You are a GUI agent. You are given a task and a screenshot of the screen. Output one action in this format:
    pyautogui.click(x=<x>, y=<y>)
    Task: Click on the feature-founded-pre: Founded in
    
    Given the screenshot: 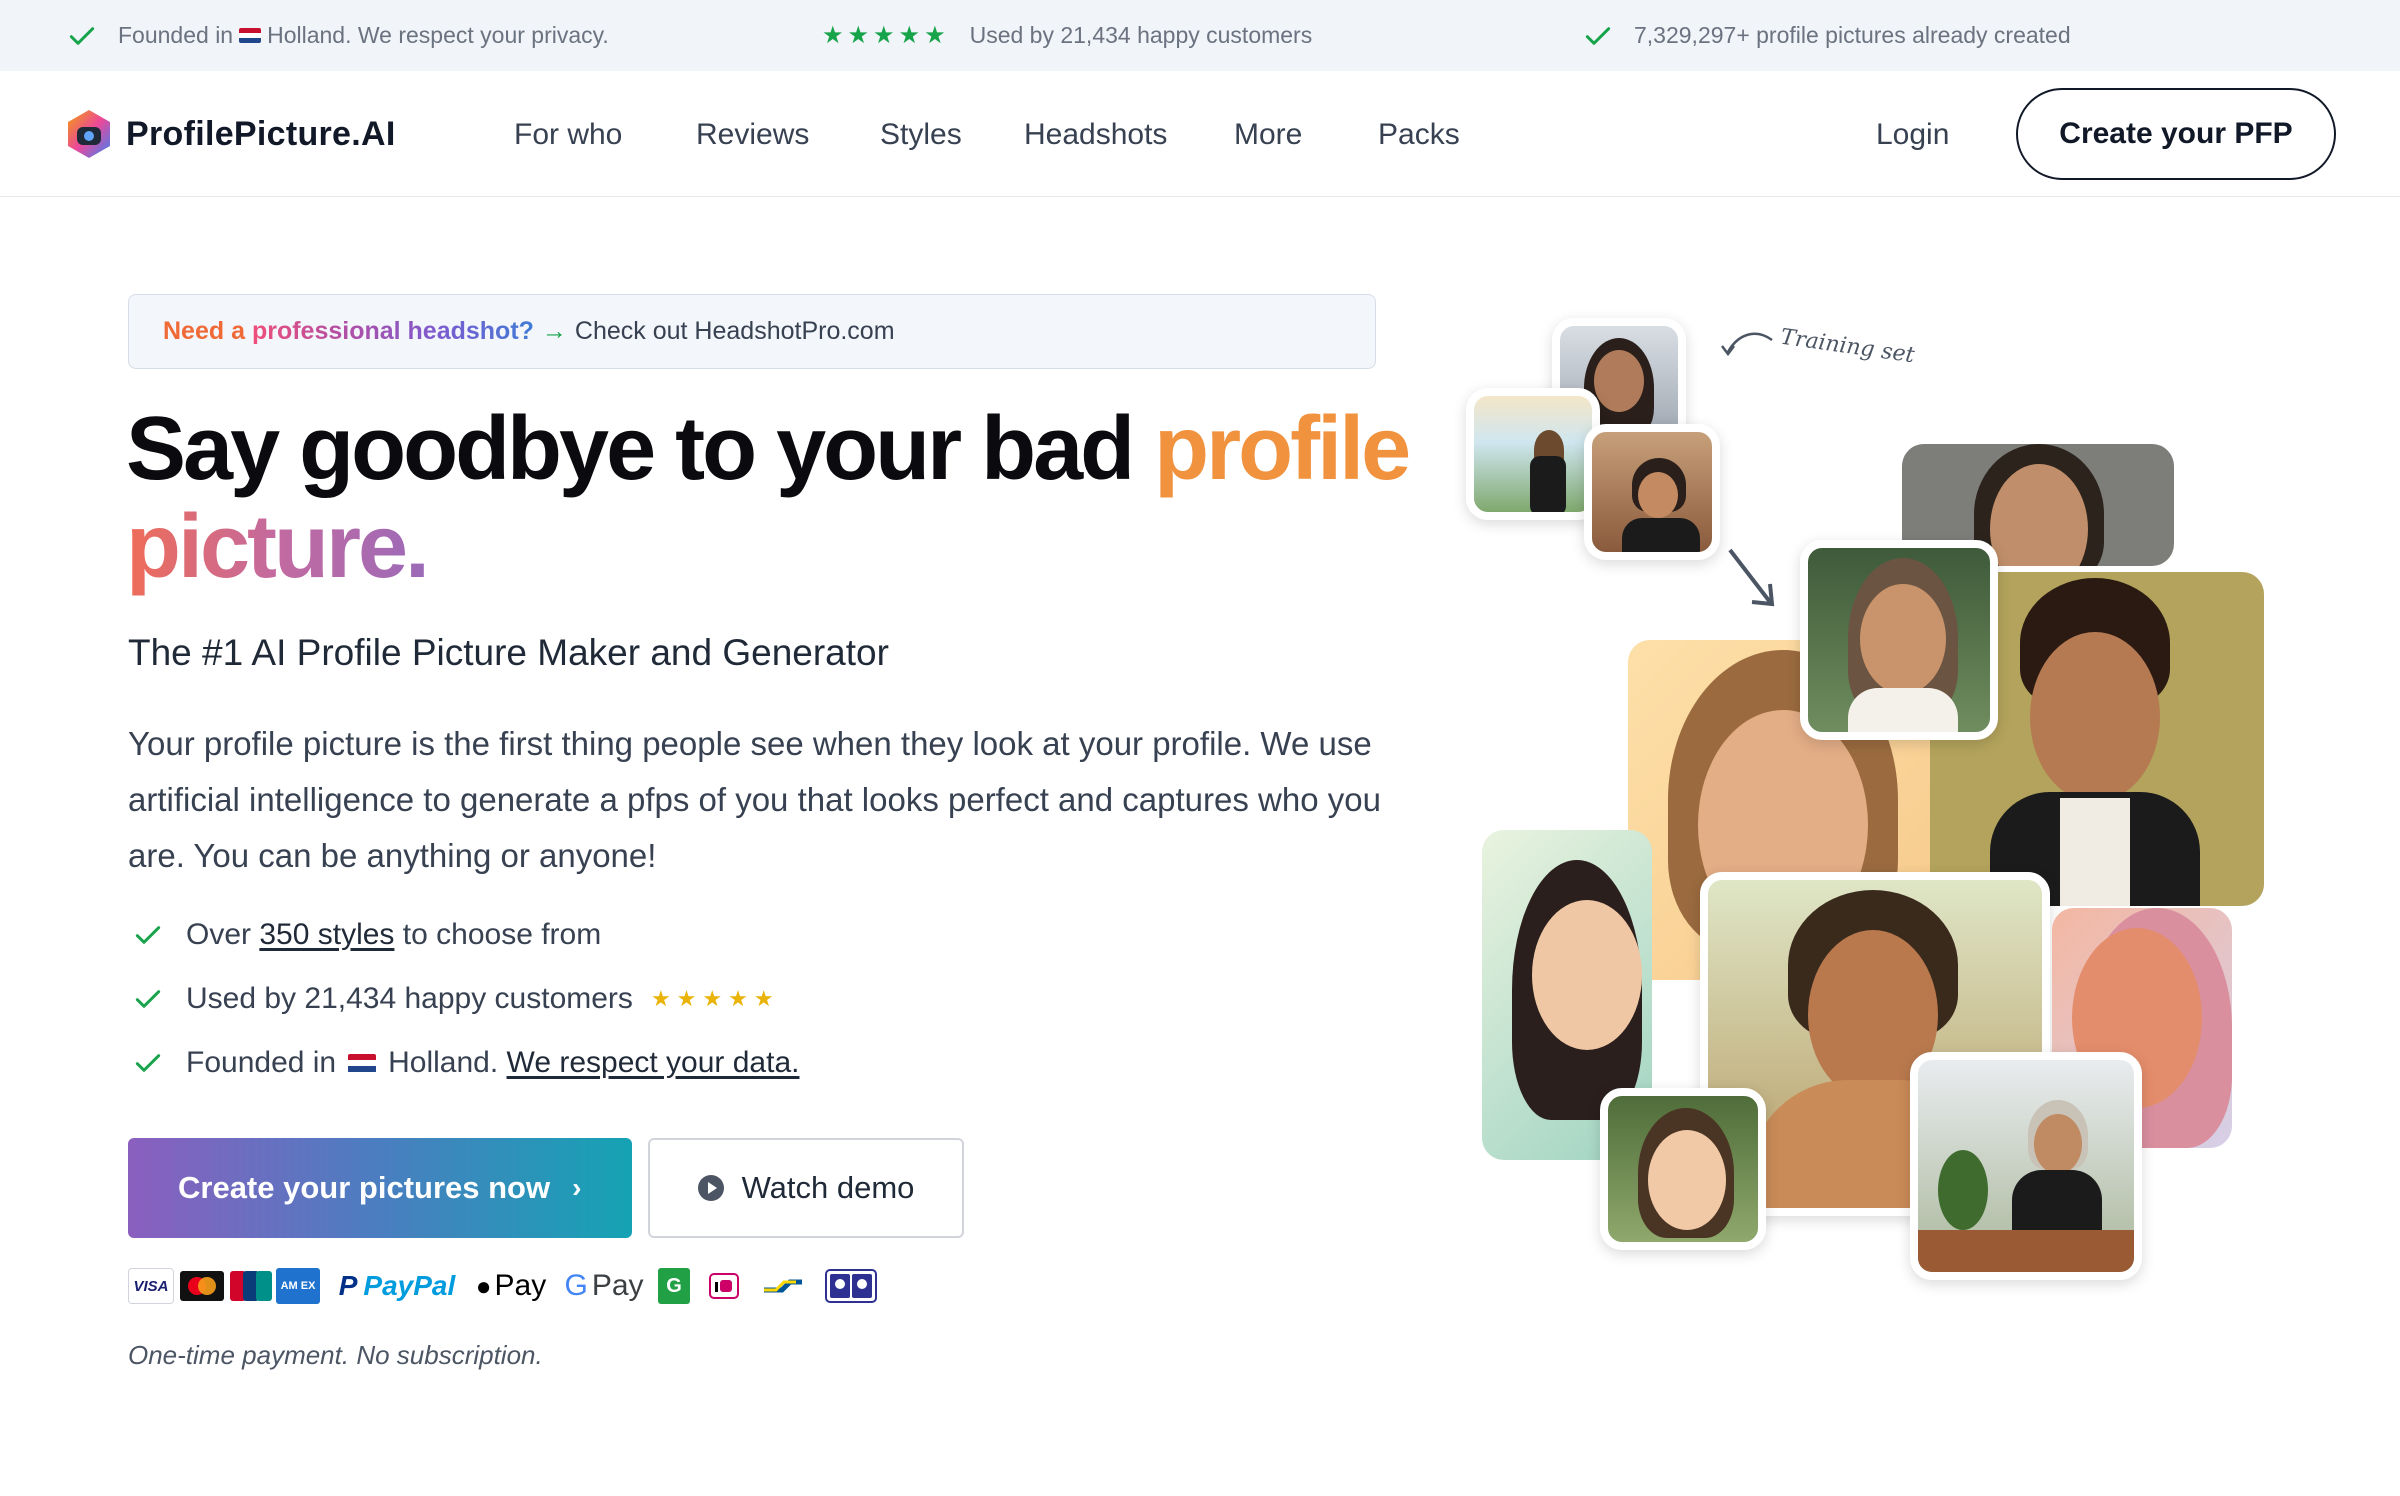 What is the action you would take?
    pyautogui.click(x=261, y=1062)
    